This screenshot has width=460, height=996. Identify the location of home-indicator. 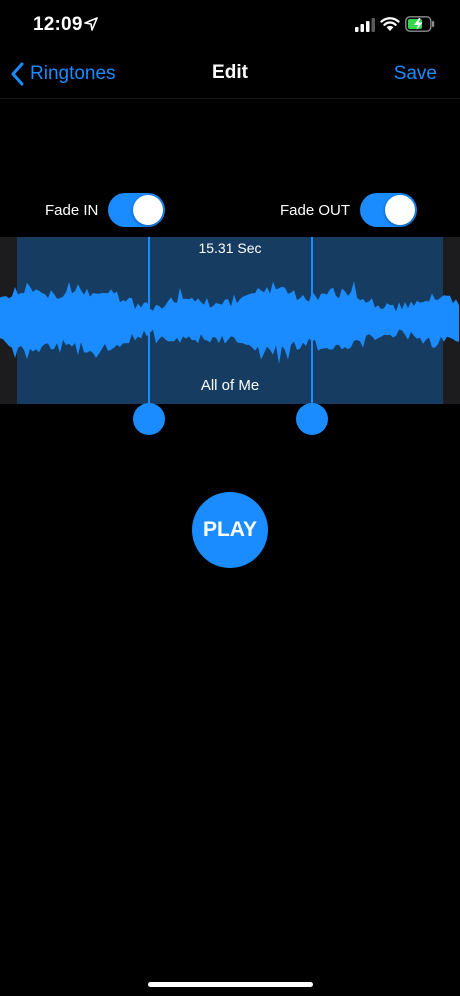
(230, 984).